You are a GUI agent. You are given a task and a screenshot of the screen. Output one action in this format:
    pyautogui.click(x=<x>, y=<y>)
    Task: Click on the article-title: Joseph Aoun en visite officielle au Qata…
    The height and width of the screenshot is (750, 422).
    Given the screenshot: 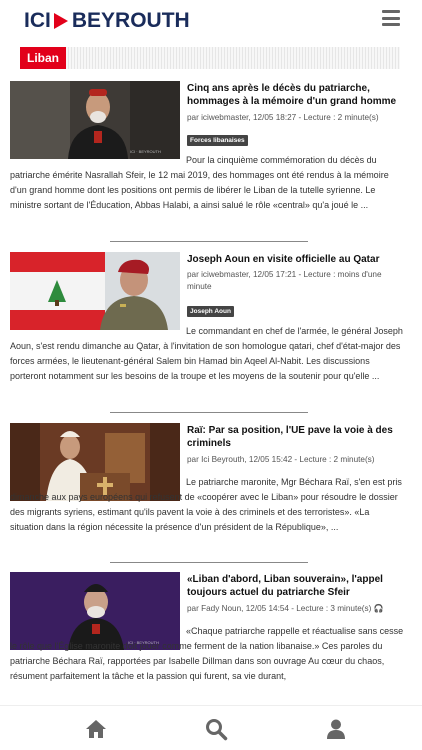 What is the action you would take?
    pyautogui.click(x=293, y=259)
    